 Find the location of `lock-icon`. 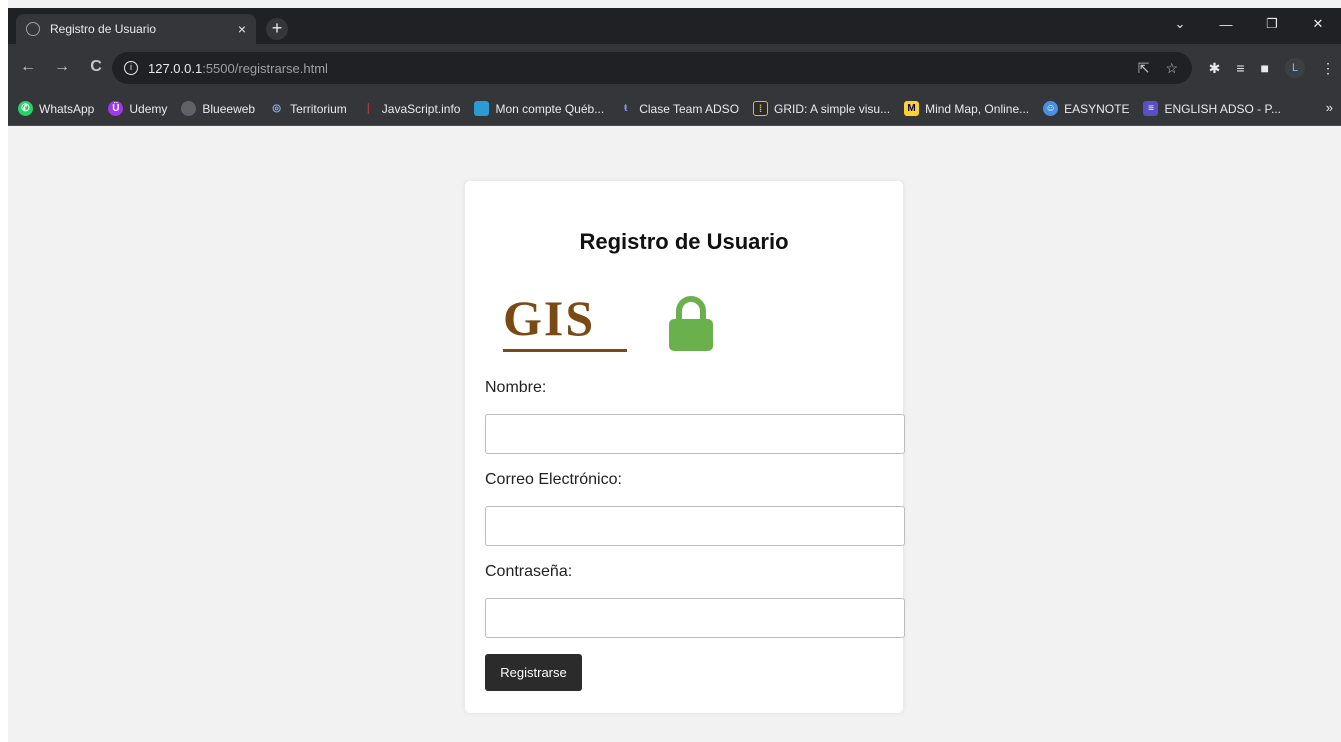

lock-icon is located at coordinates (691, 323).